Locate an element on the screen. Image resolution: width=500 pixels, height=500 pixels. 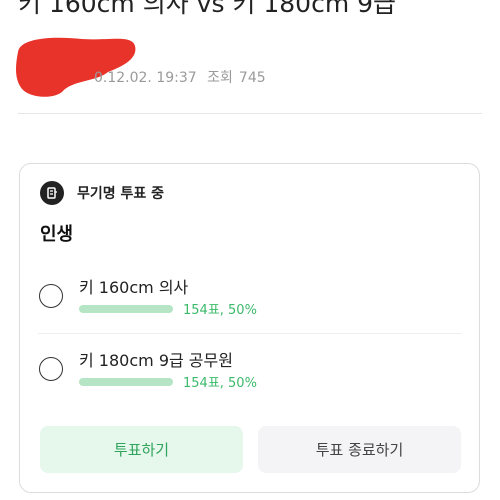
author-redaction is located at coordinates (76, 67).